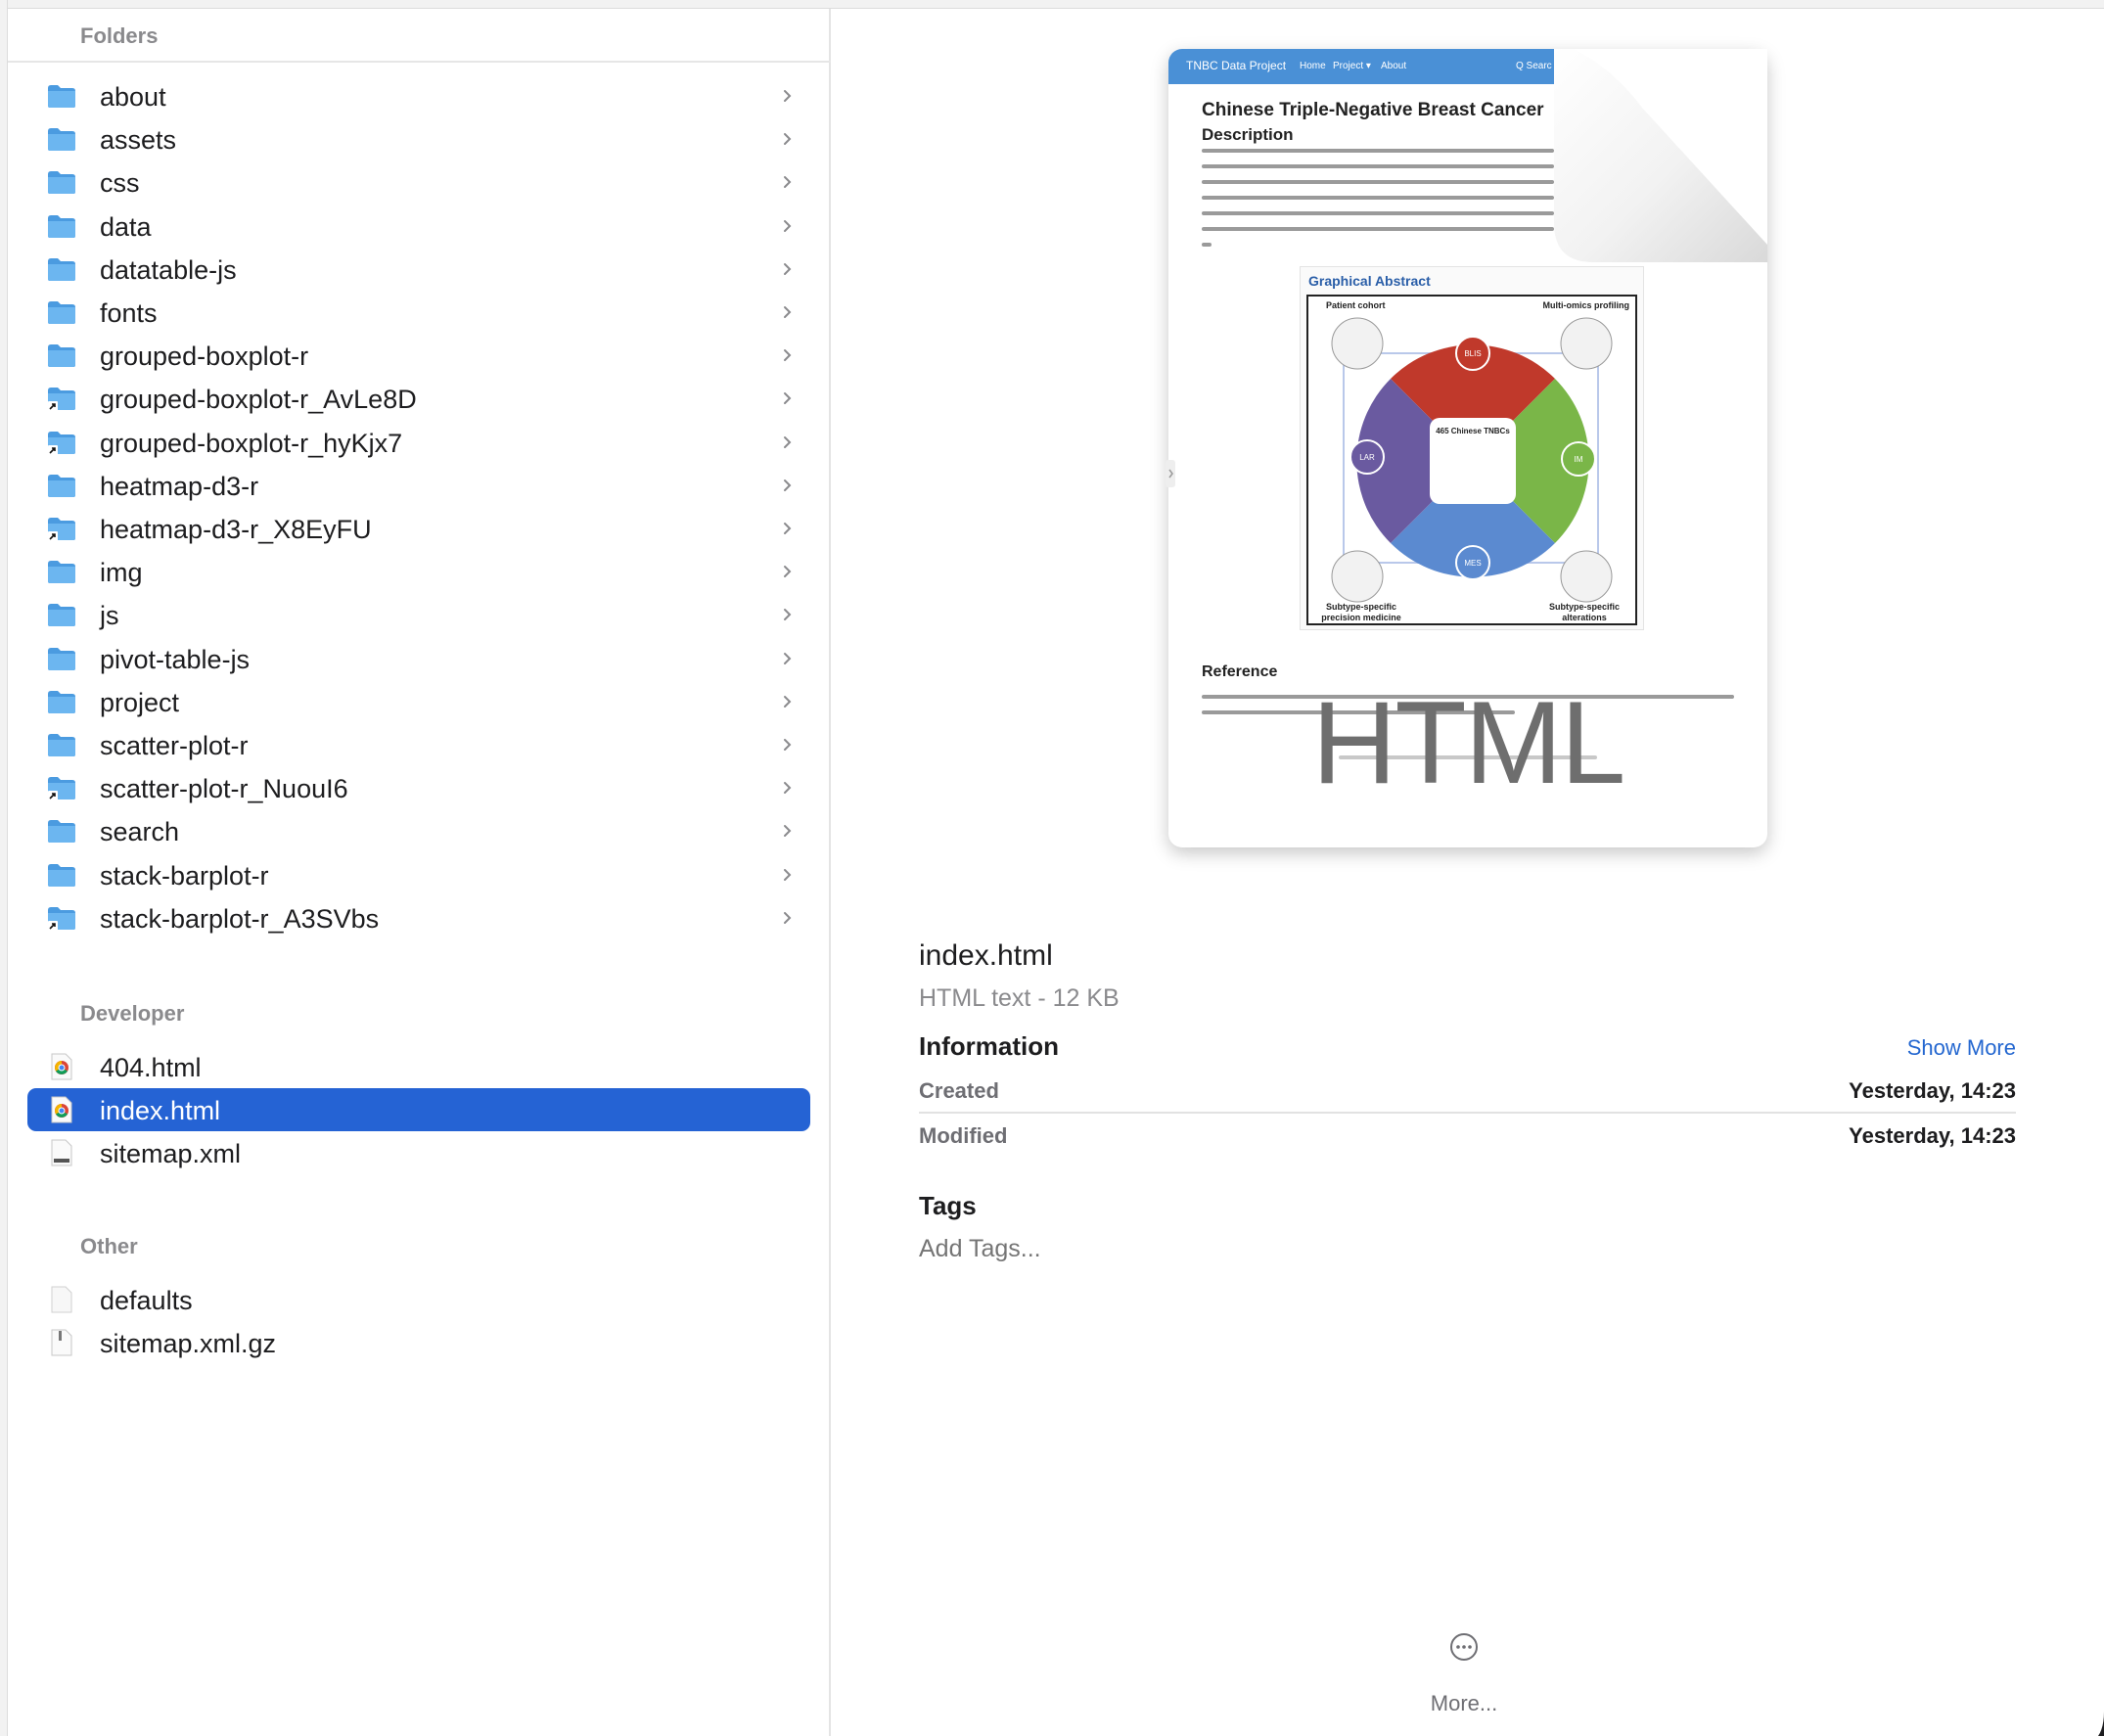 This screenshot has height=1736, width=2104. What do you see at coordinates (418, 399) in the screenshot?
I see `folder-row: grouped-boxplot-r_AvLe8D` at bounding box center [418, 399].